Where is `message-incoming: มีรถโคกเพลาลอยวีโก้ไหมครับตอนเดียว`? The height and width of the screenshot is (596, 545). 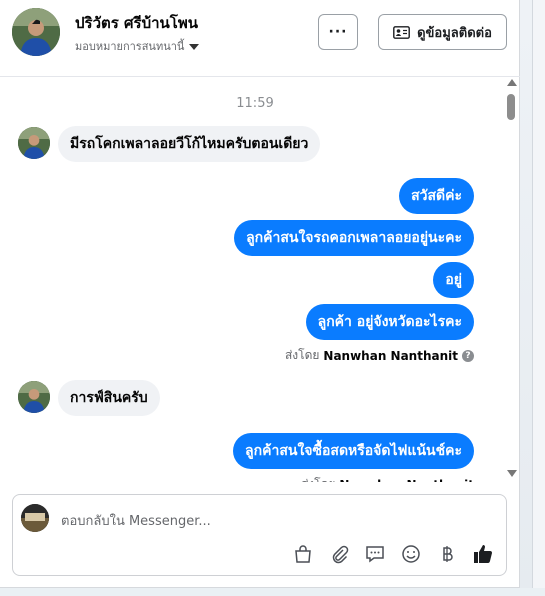
message-incoming: มีรถโคกเพลาลอยวีโก้ไหมครับตอนเดียว is located at coordinates (189, 144).